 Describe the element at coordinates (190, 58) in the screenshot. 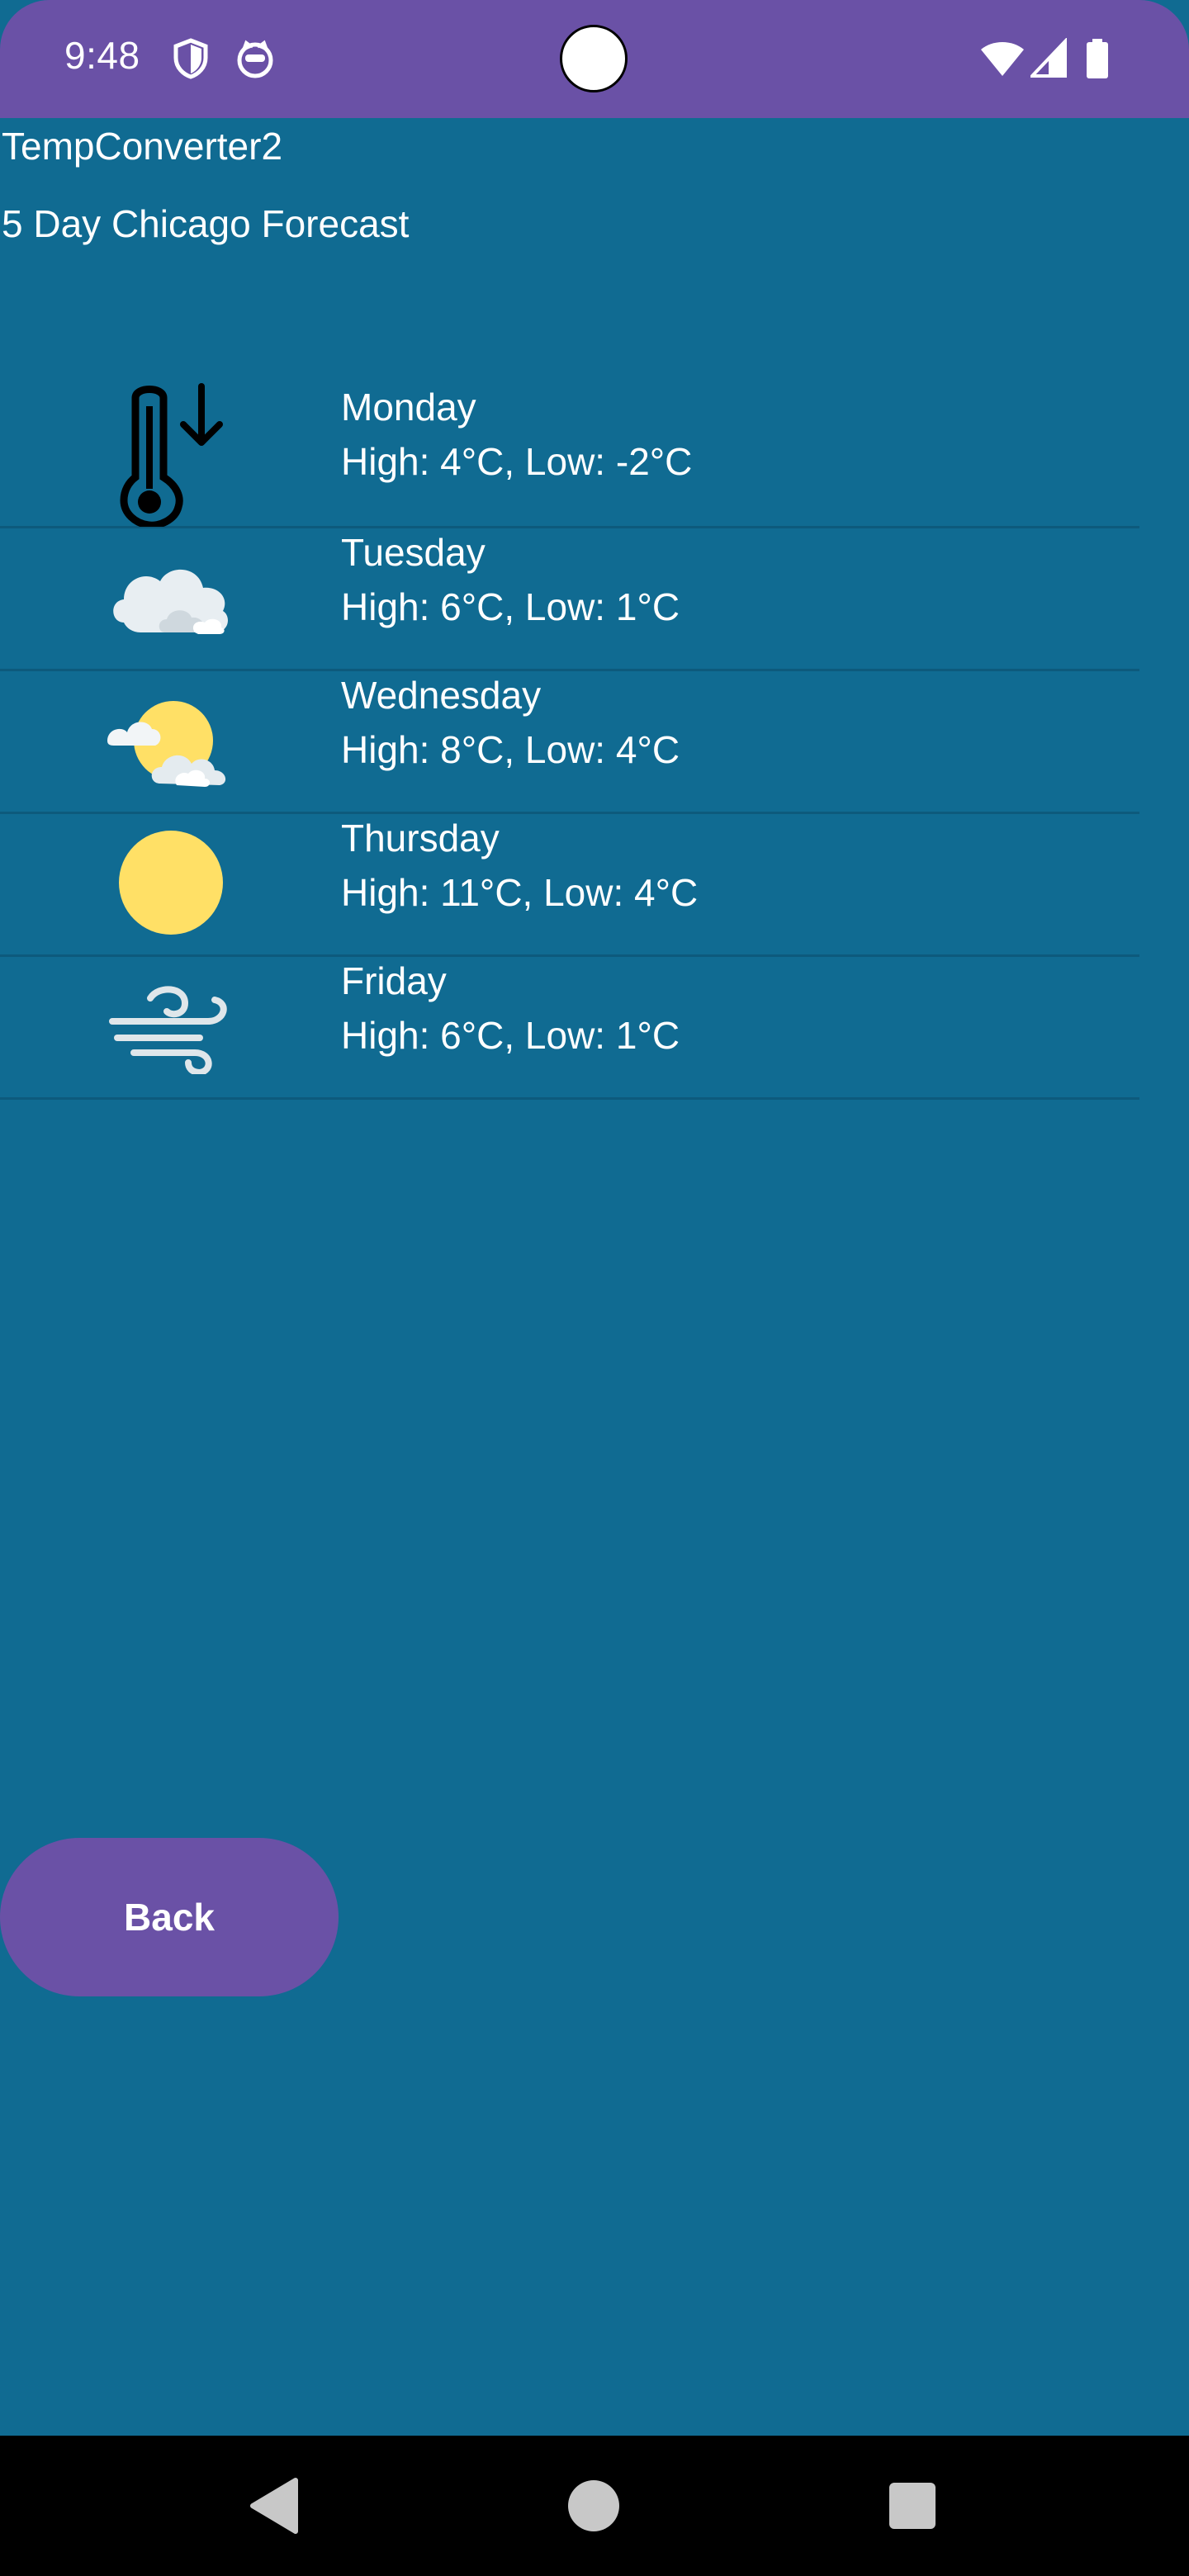

I see `shield-icon` at that location.